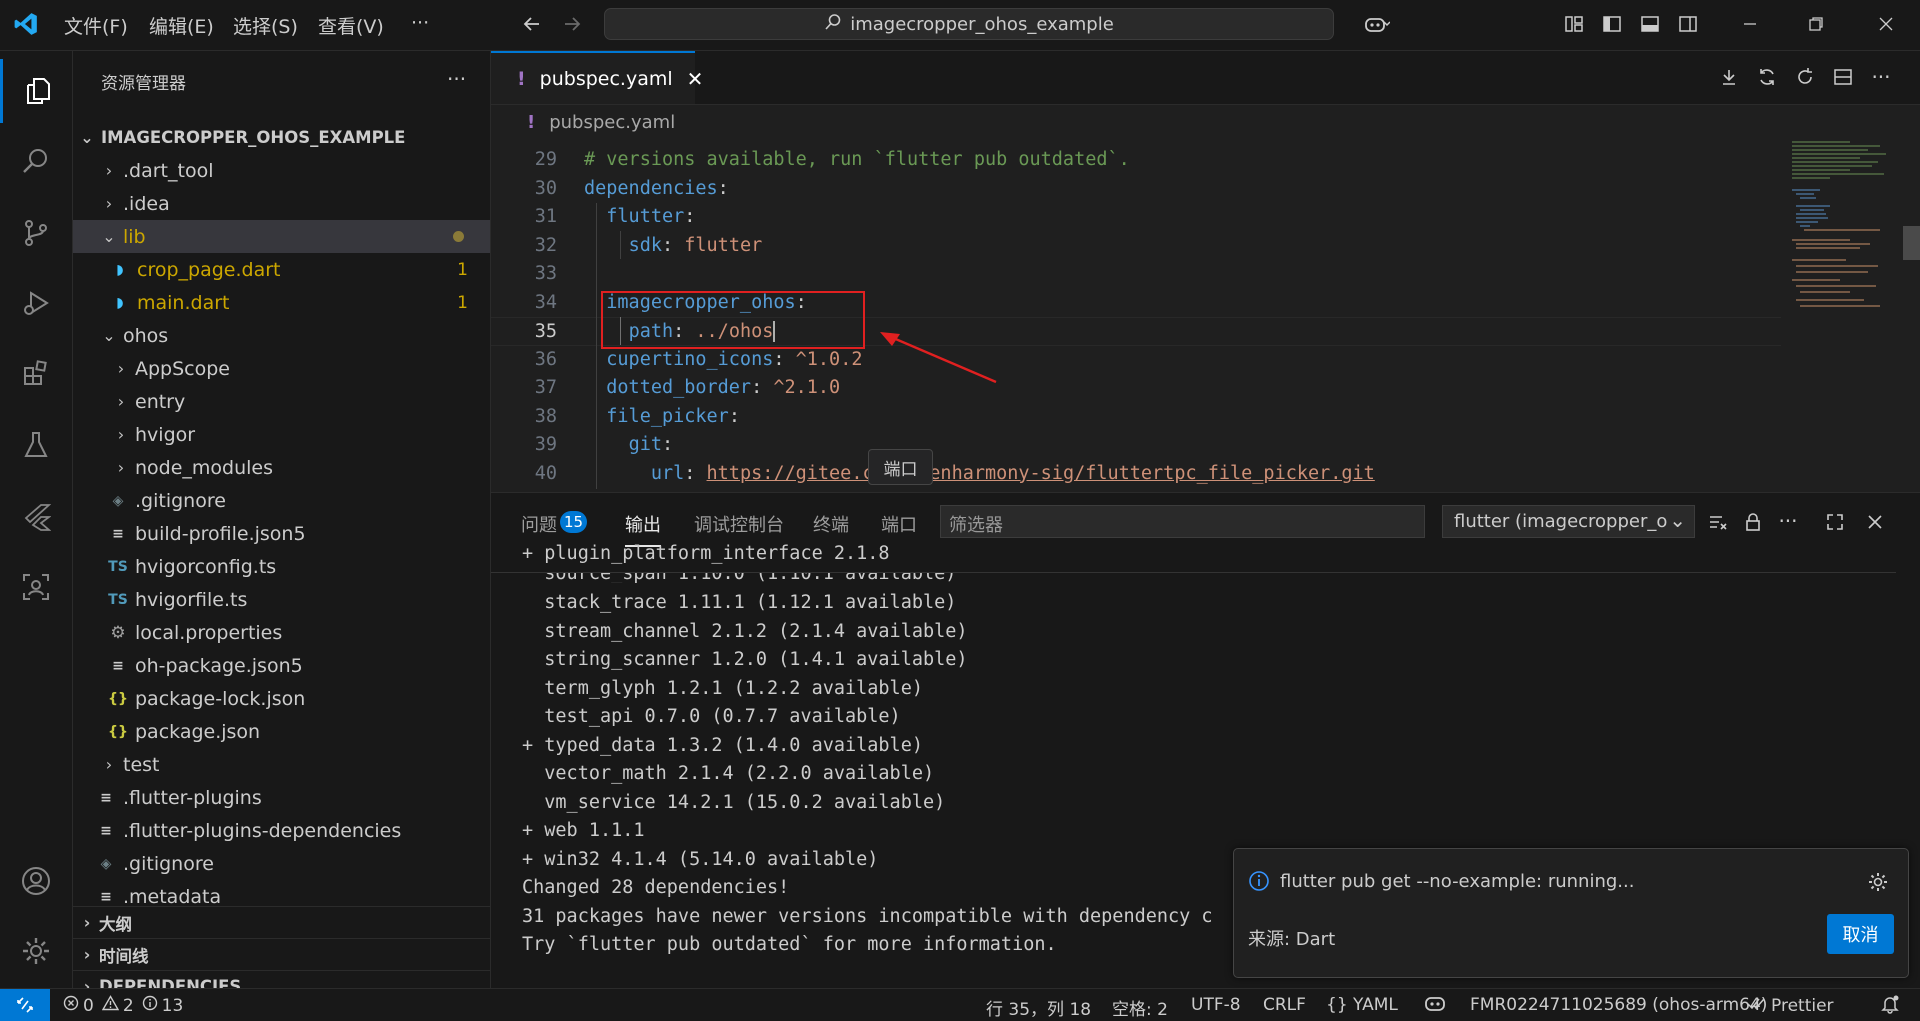 This screenshot has width=1920, height=1021. Describe the element at coordinates (281, 368) in the screenshot. I see `tree-item-appscope: › AppScope` at that location.